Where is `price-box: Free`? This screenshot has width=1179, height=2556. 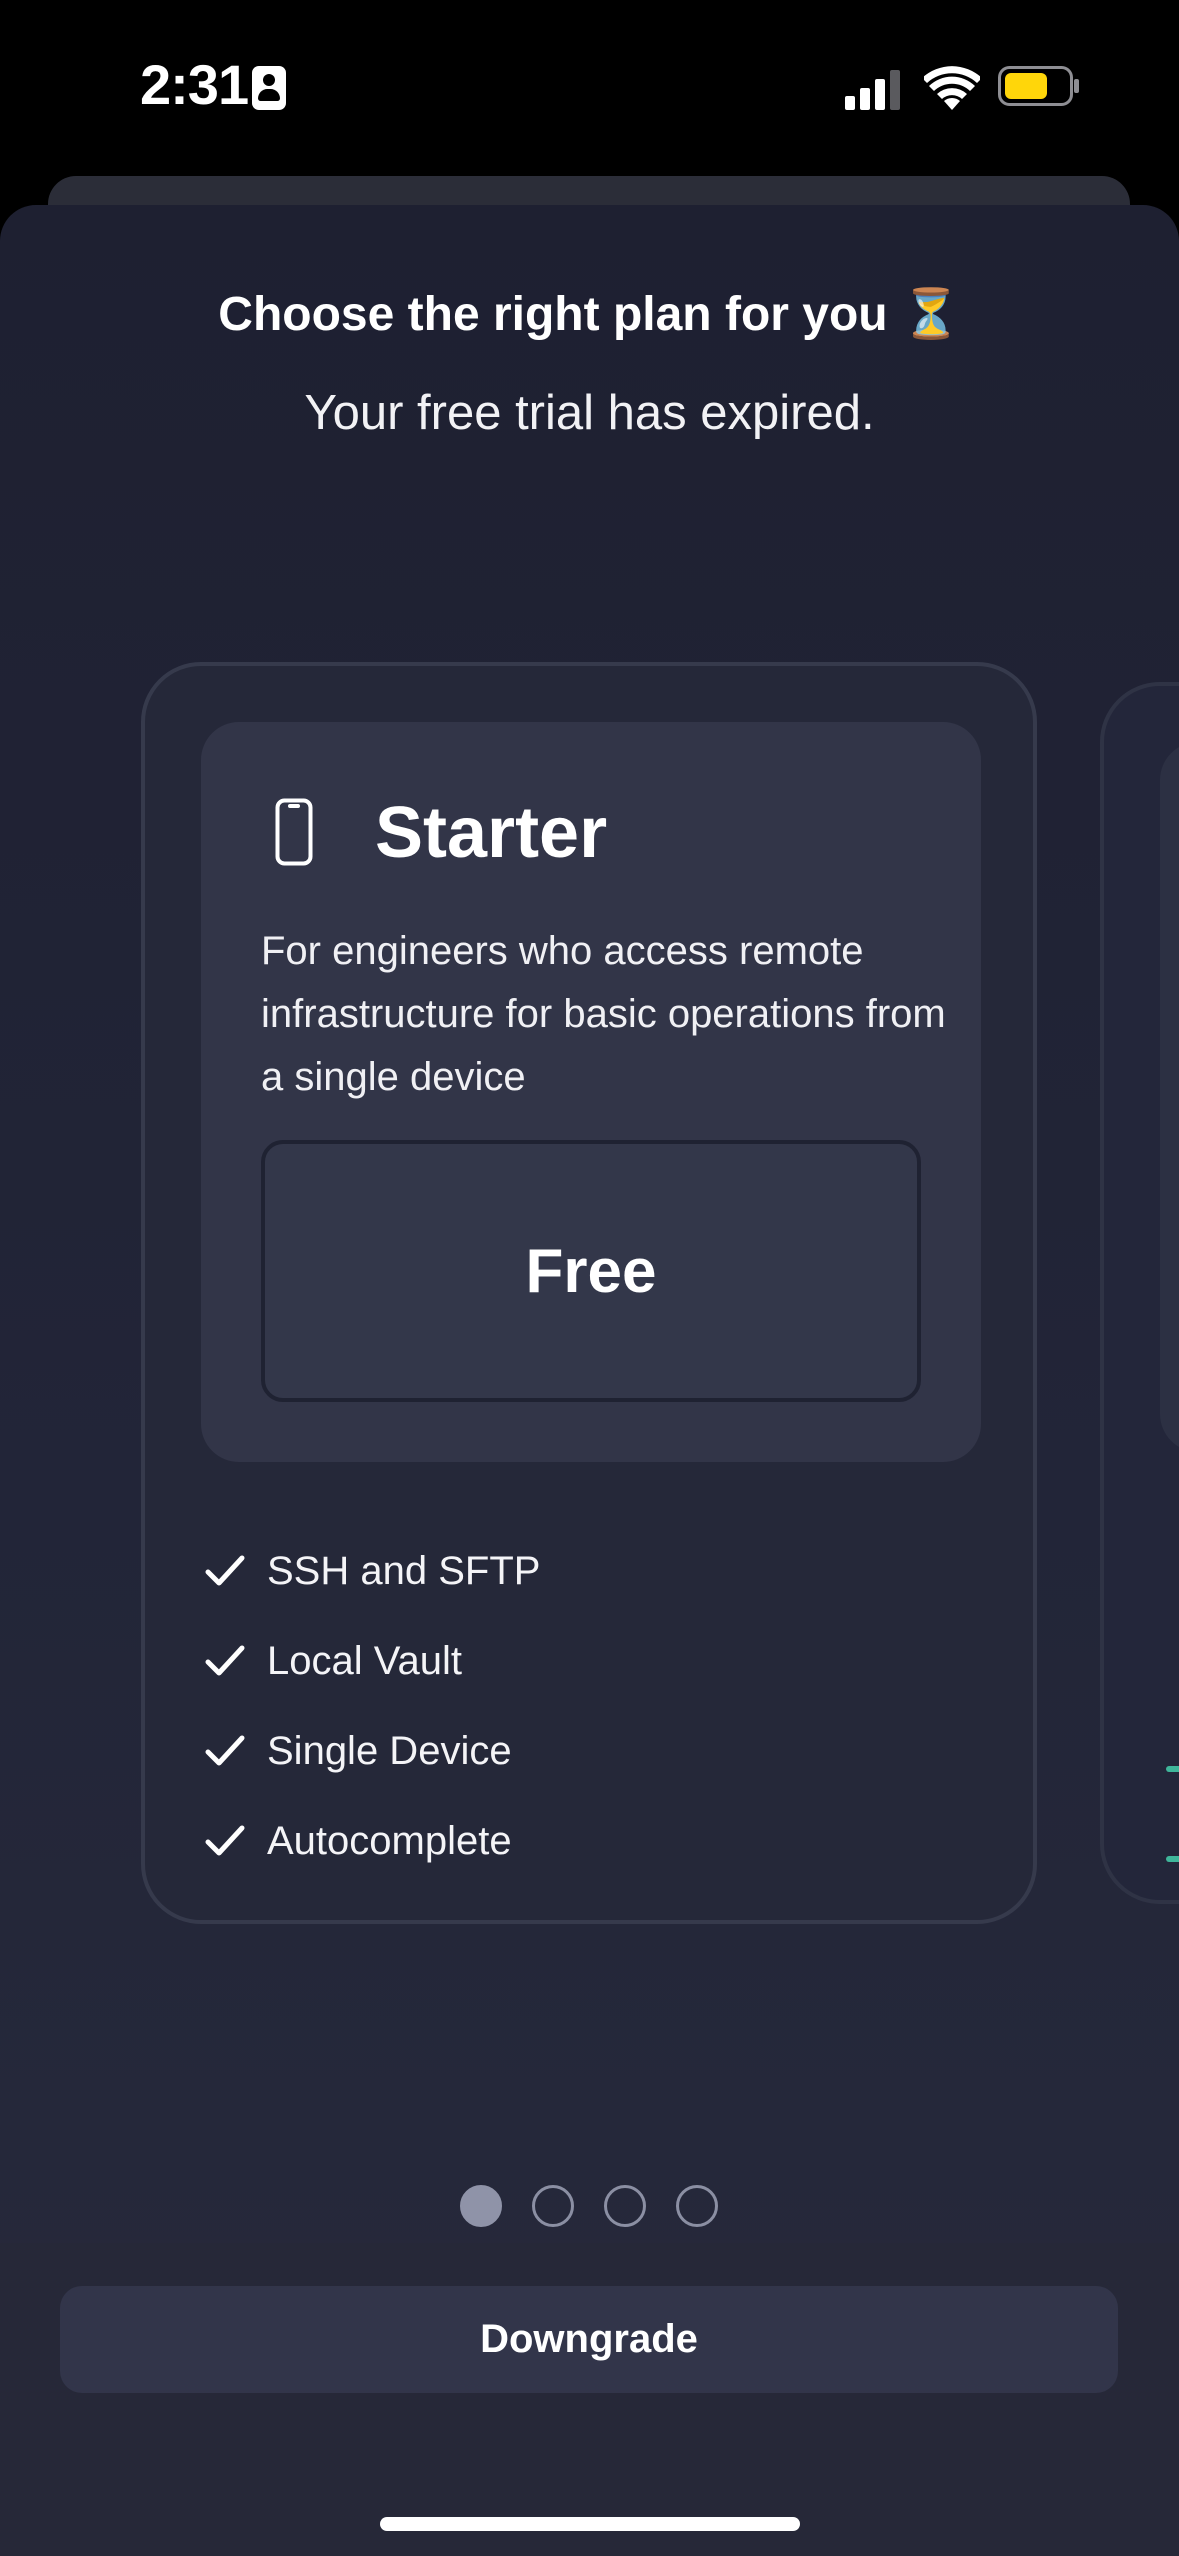 price-box: Free is located at coordinates (591, 1271).